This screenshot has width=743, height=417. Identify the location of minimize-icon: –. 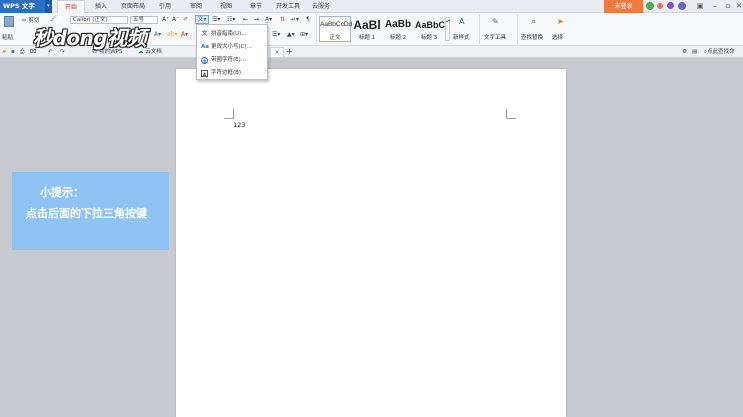
(715, 6).